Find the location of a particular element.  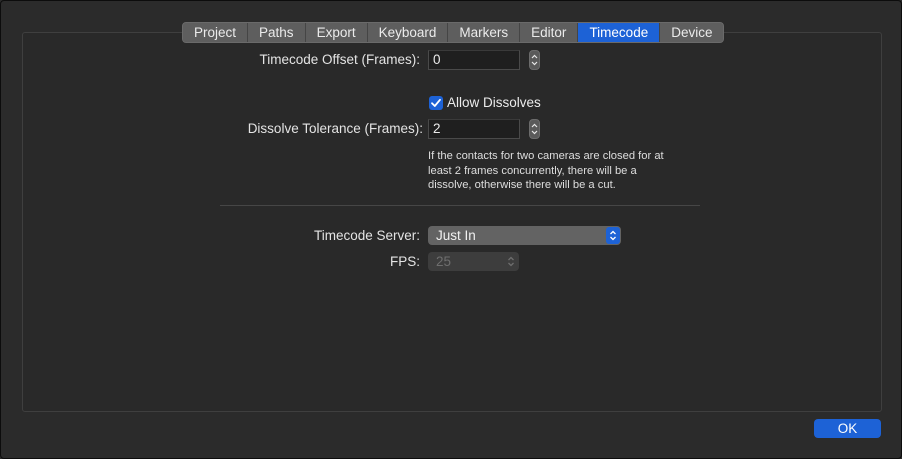

fps-value: 25 is located at coordinates (444, 261).